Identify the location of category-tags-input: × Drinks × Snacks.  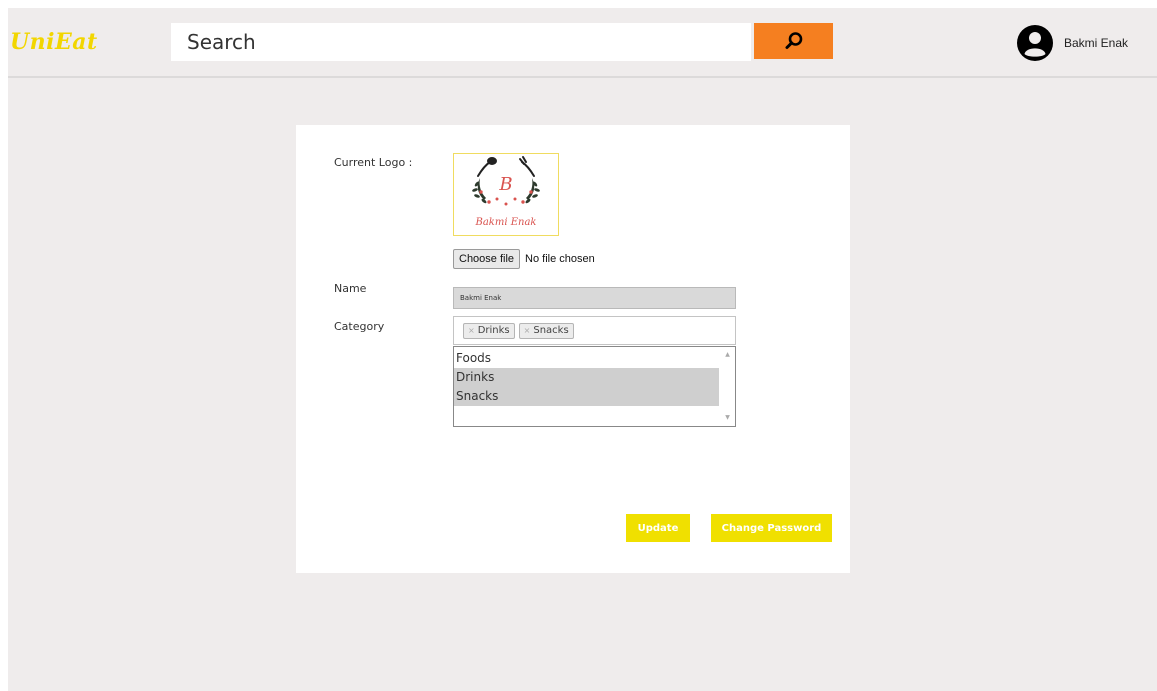
(594, 330).